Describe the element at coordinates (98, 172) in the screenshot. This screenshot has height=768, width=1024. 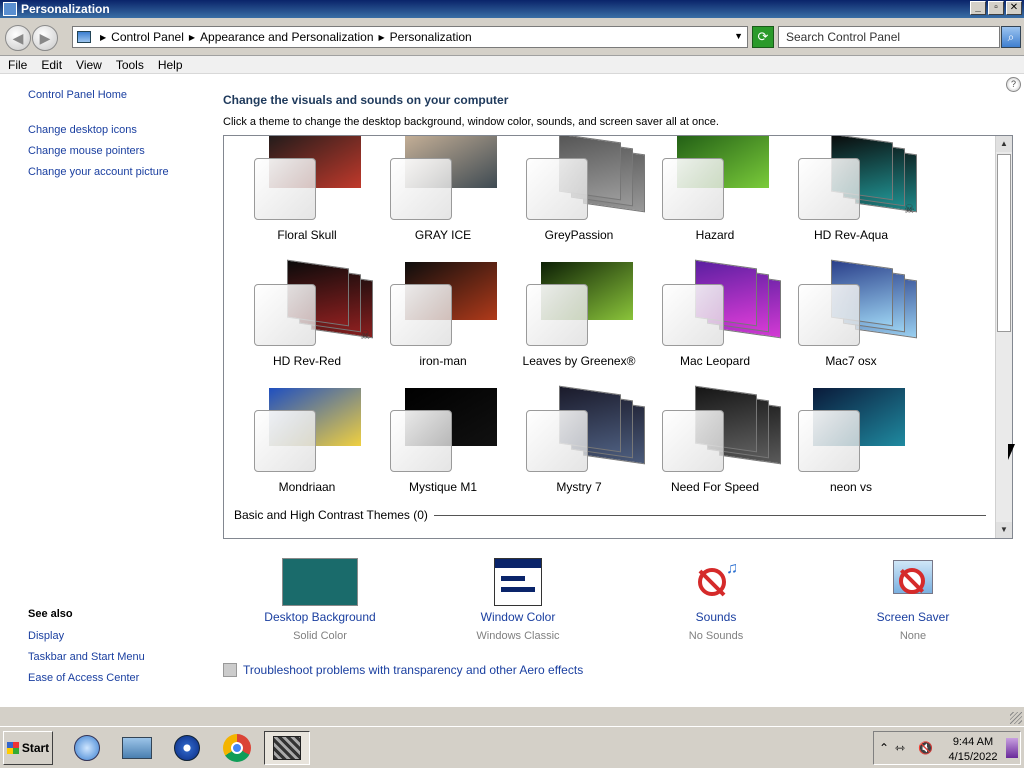
I see `change-account-picture-link: Change your account picture` at that location.